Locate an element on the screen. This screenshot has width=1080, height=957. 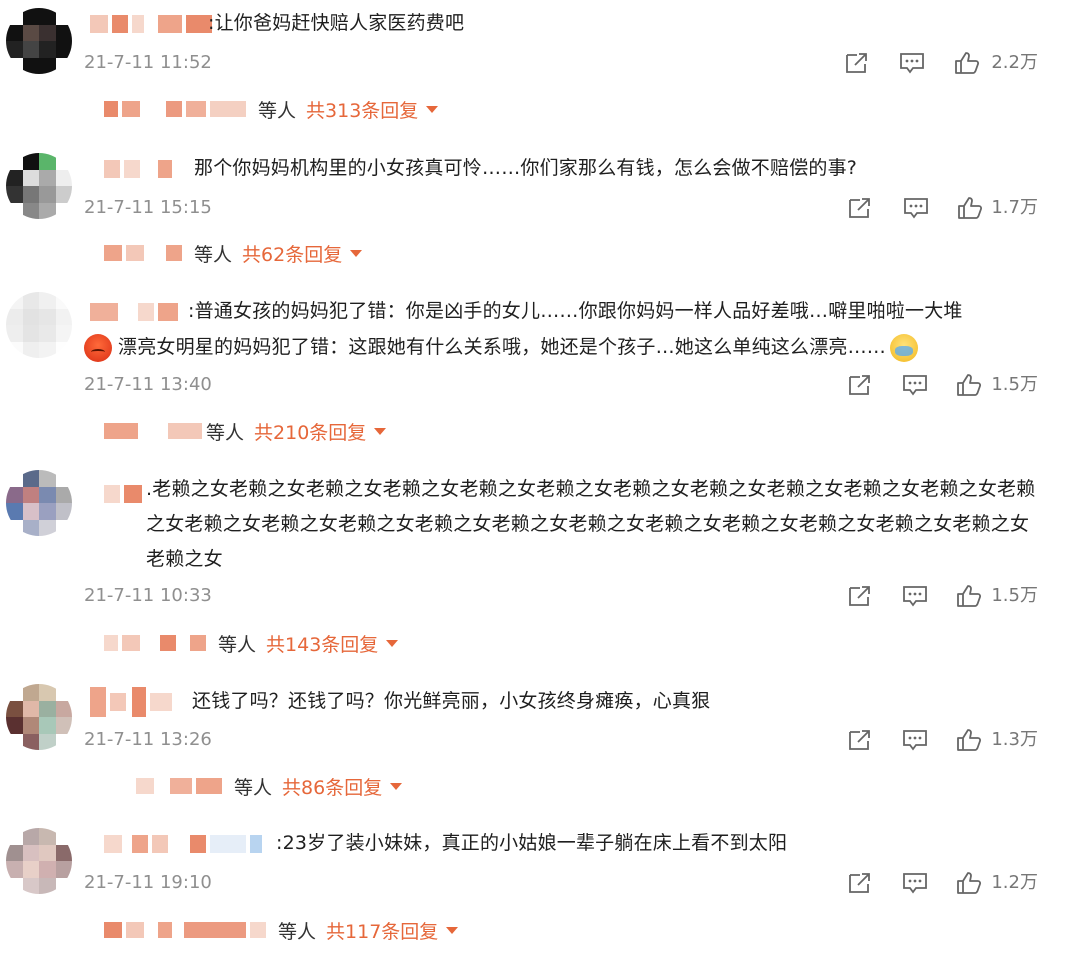
comment-meta: 21-7-11 11:52 2.2万 is located at coordinates (564, 63).